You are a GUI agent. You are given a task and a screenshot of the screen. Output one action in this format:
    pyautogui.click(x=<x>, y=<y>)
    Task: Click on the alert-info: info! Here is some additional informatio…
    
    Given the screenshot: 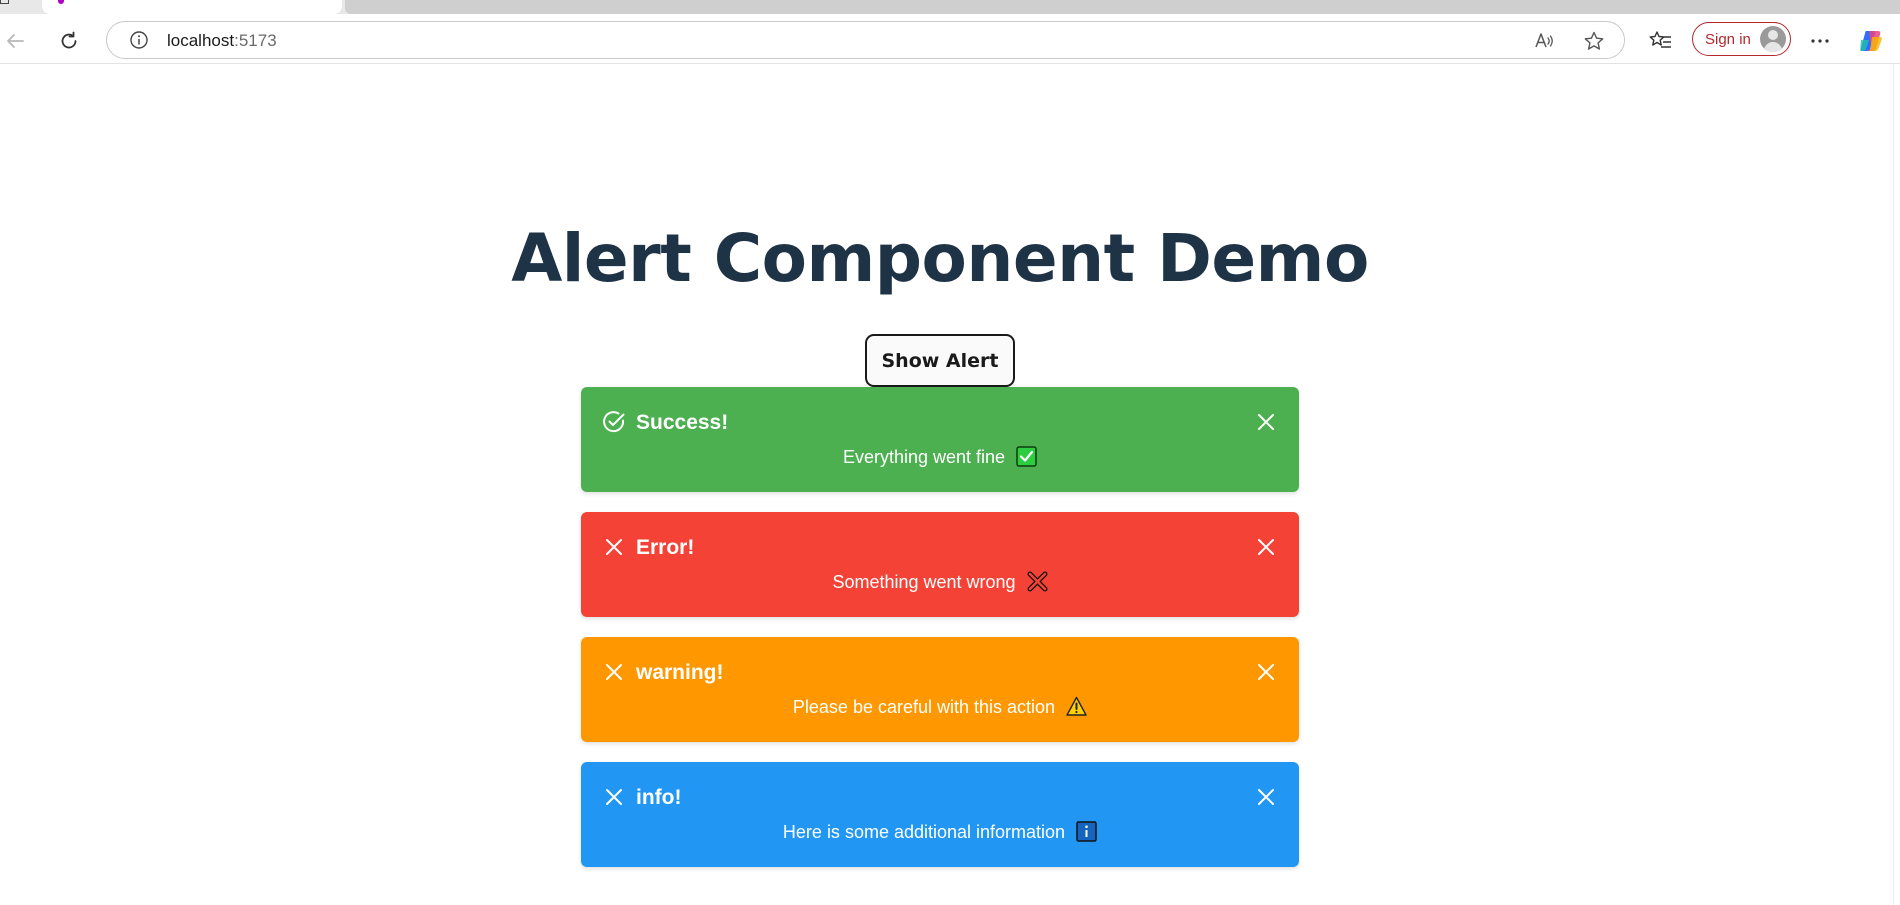 What is the action you would take?
    pyautogui.click(x=940, y=814)
    